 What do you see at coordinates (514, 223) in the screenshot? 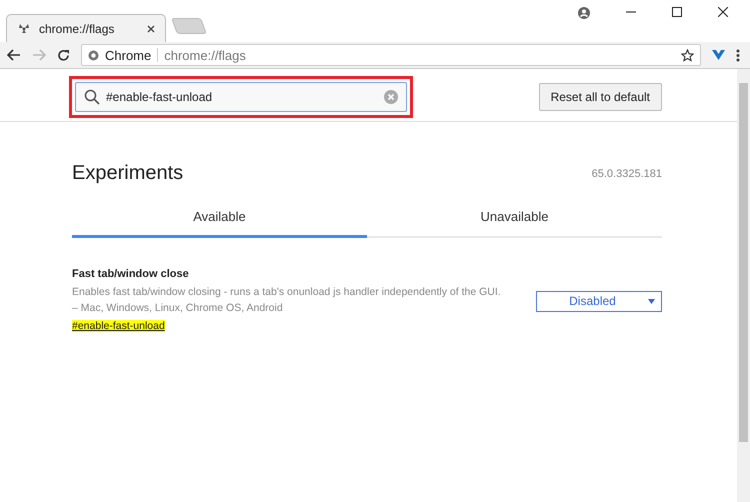
I see `page-tab: Unavailable` at bounding box center [514, 223].